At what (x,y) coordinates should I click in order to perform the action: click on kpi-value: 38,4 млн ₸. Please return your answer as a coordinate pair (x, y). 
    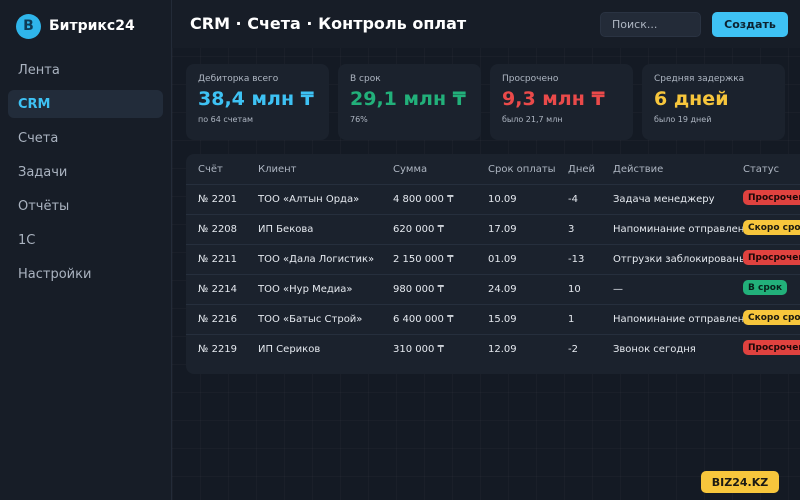
    Looking at the image, I should click on (256, 99).